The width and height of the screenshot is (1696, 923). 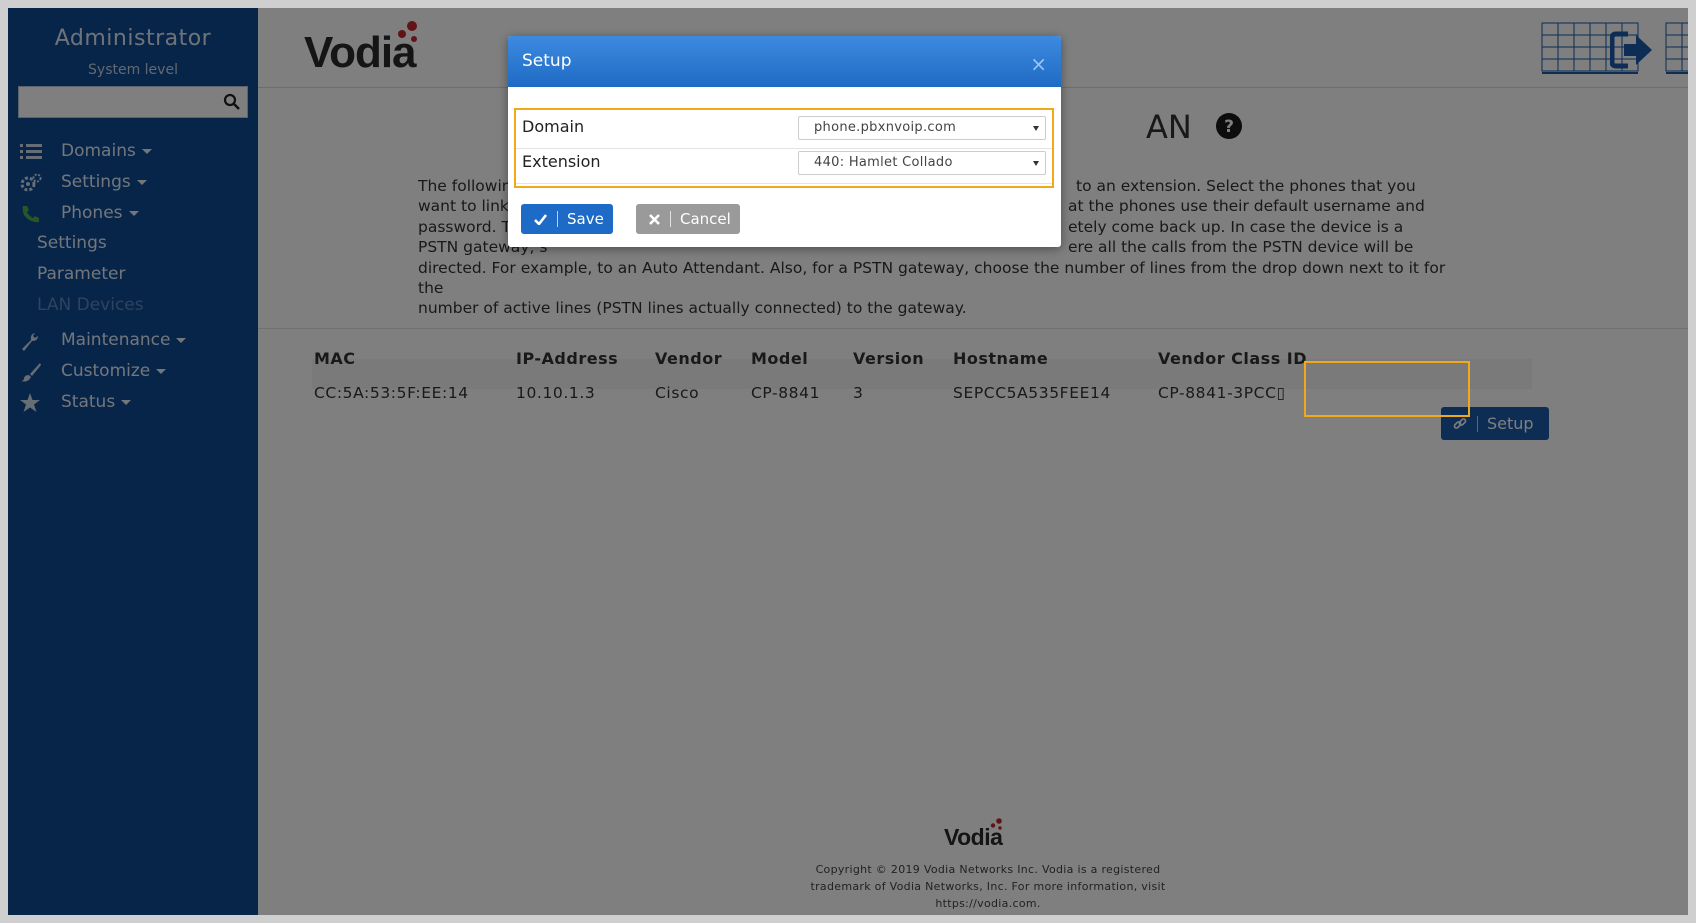 I want to click on dialog-title: Setup, so click(x=547, y=61).